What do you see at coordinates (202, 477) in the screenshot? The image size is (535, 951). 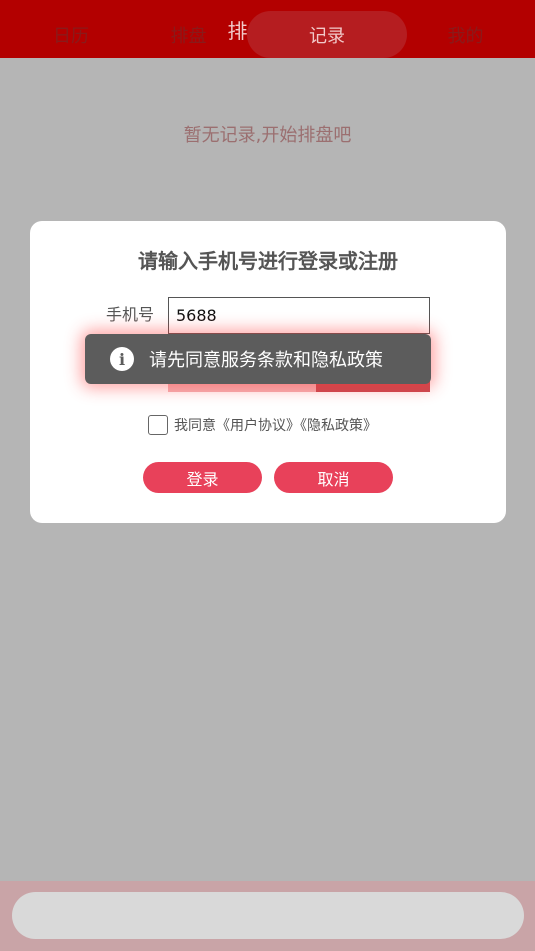 I see `login-button: 登录` at bounding box center [202, 477].